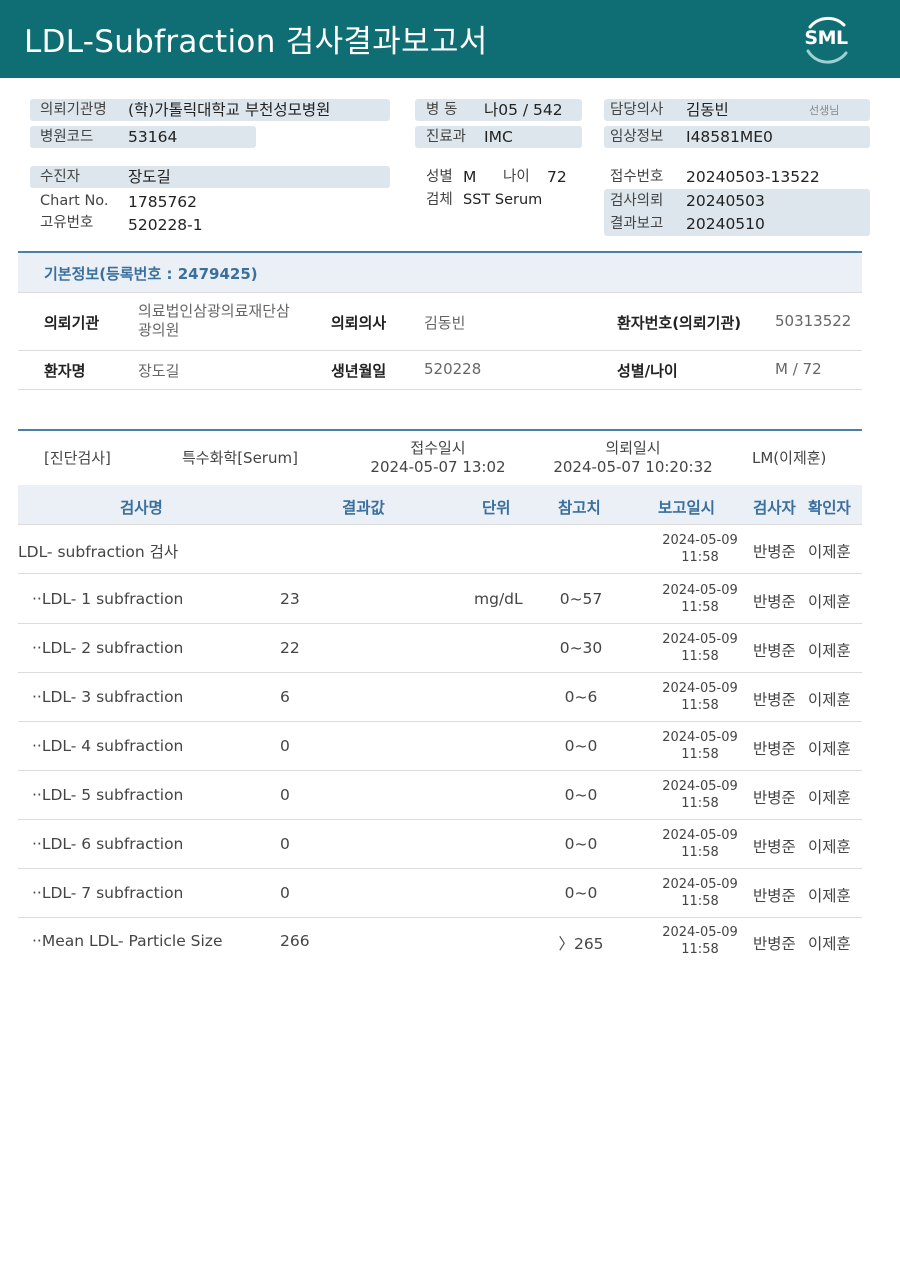 The image size is (900, 1271). What do you see at coordinates (579, 508) in the screenshot?
I see `col-header-ref: 참고치` at bounding box center [579, 508].